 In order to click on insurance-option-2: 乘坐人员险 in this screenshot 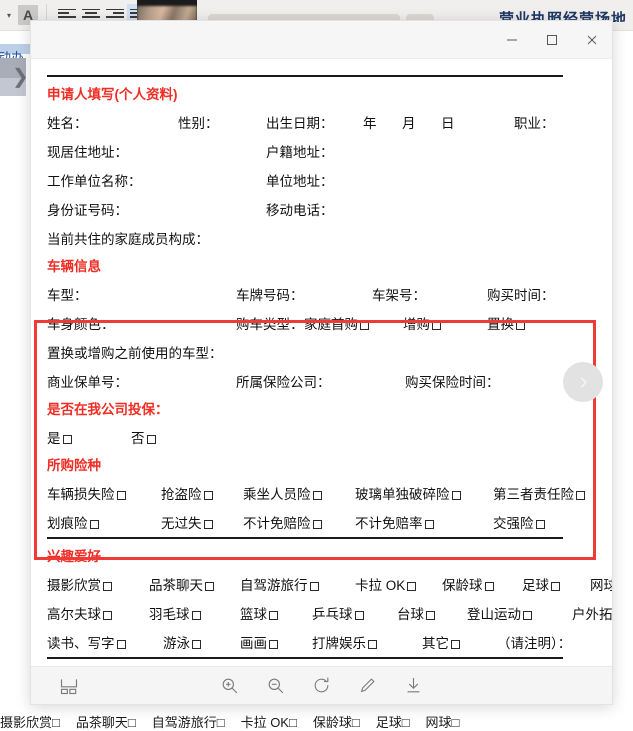, I will do `click(282, 495)`.